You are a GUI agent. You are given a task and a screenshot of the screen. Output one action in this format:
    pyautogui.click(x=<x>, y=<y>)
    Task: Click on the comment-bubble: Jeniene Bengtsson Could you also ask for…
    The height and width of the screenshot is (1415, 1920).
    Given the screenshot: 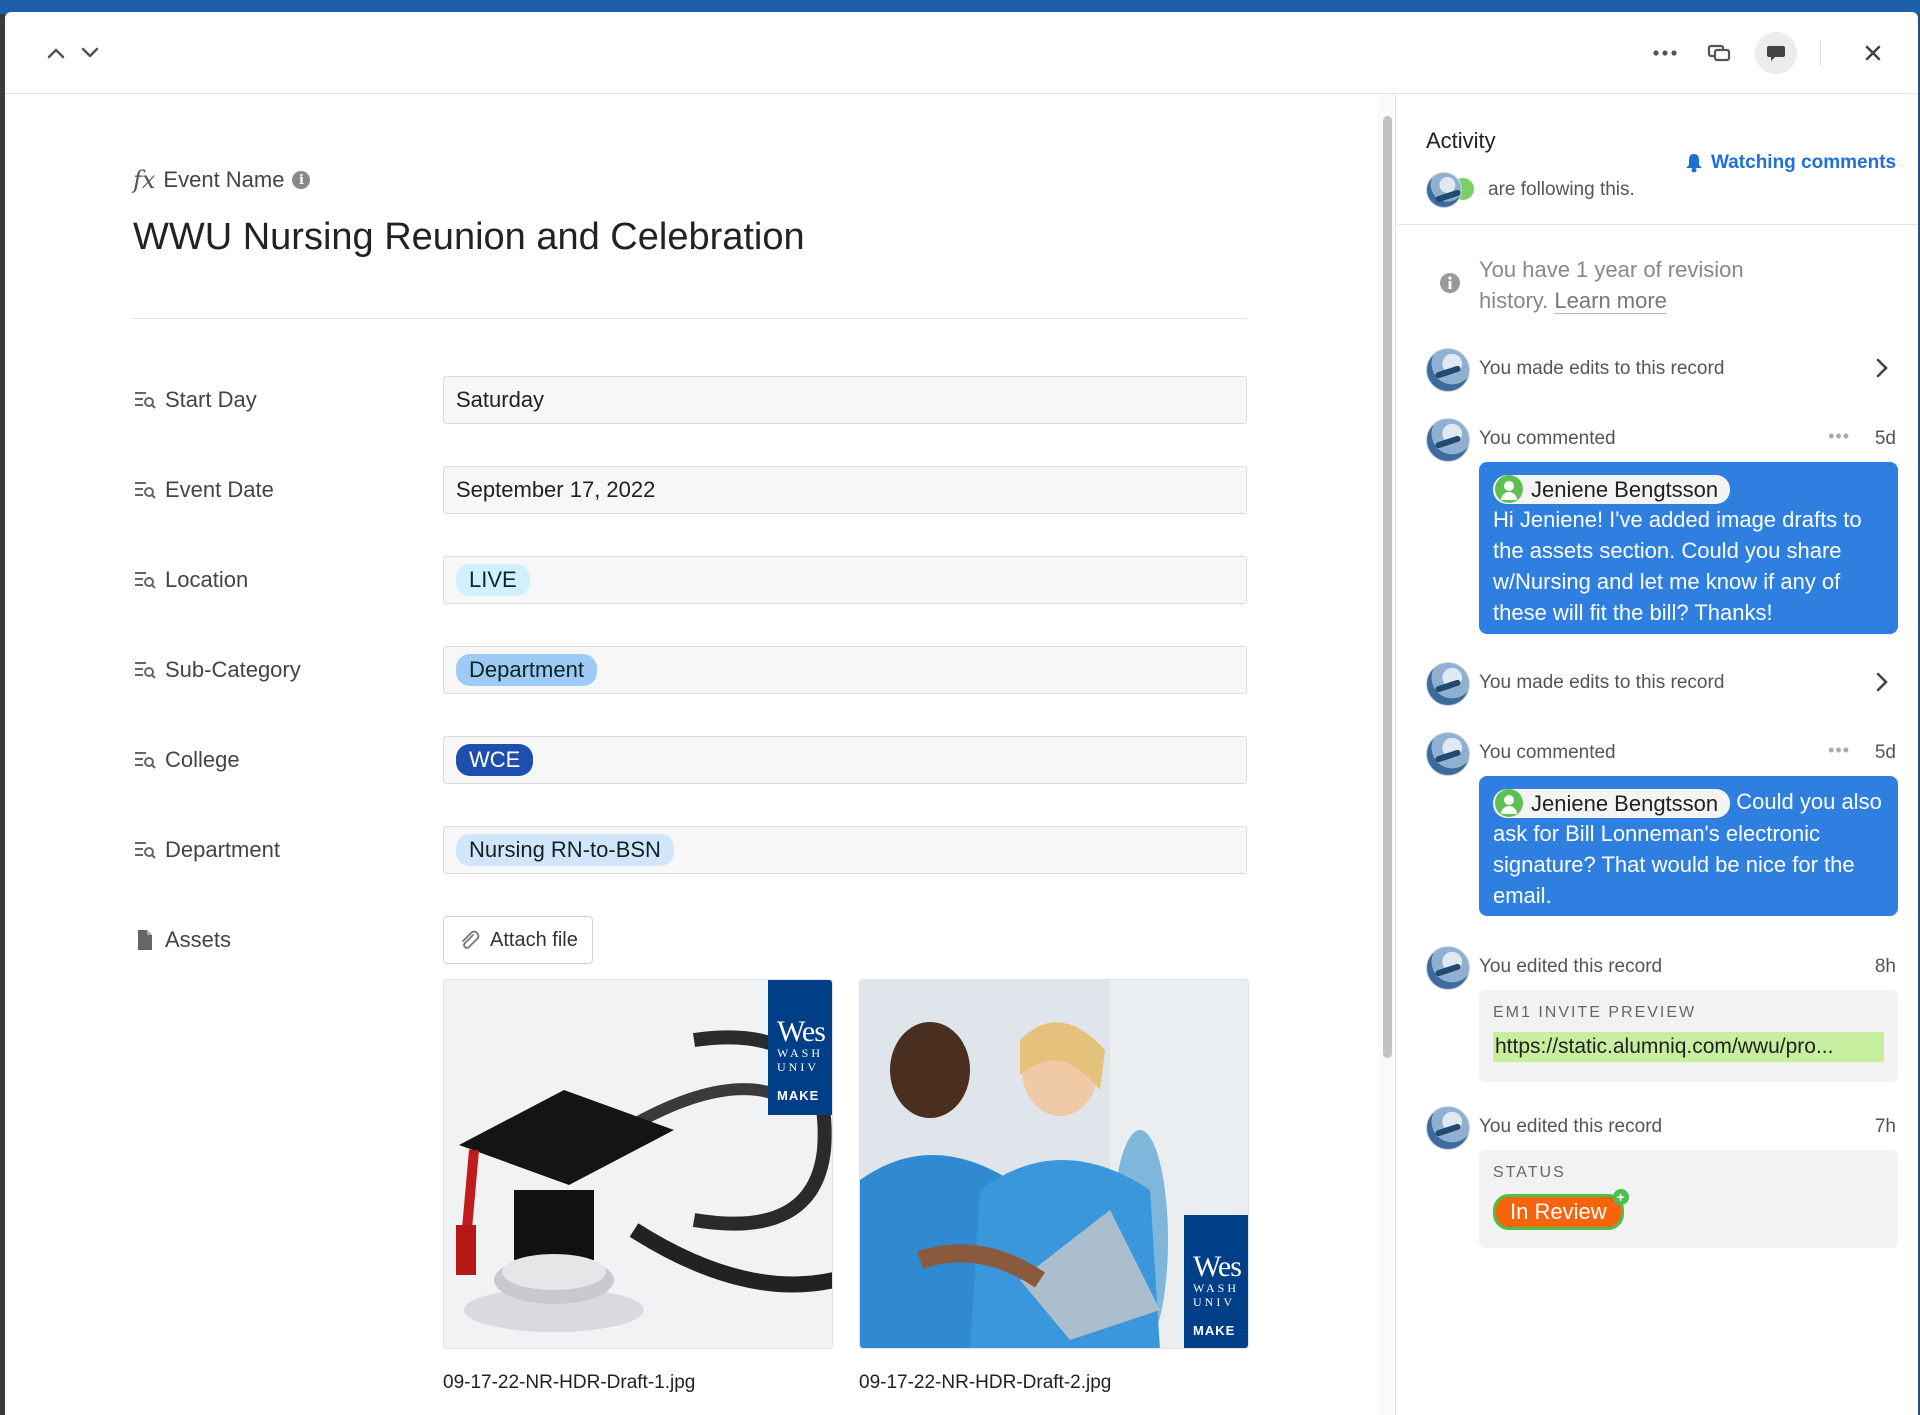 What is the action you would take?
    pyautogui.click(x=1688, y=846)
    